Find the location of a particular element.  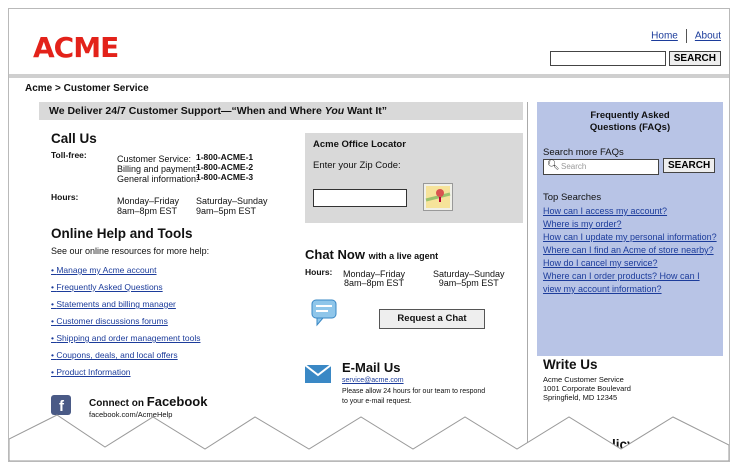

zip-prompt: Enter your Zip Code: is located at coordinates (357, 165).